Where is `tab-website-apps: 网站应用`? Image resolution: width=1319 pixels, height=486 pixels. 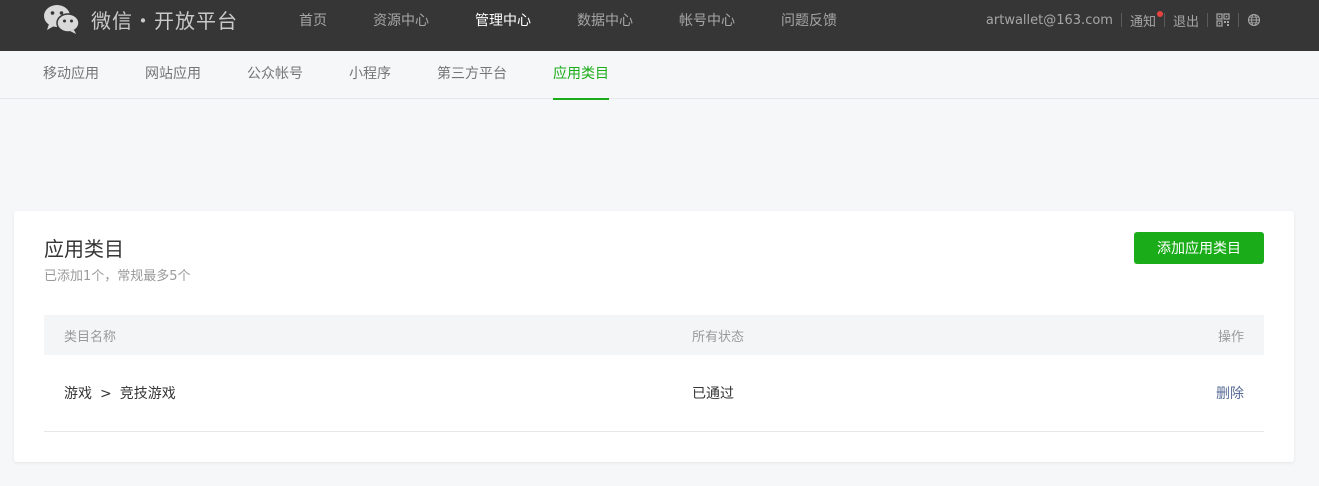
tab-website-apps: 网站应用 is located at coordinates (173, 75).